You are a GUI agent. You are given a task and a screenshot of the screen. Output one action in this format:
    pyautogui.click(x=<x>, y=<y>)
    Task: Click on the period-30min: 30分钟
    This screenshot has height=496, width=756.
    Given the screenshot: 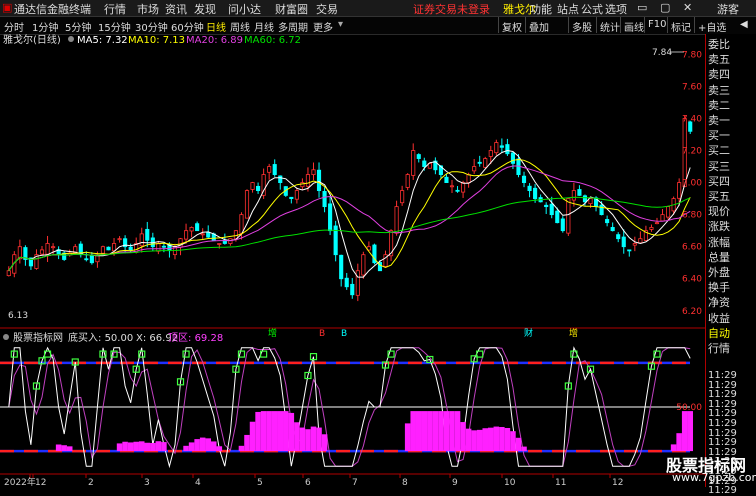 What is the action you would take?
    pyautogui.click(x=151, y=26)
    